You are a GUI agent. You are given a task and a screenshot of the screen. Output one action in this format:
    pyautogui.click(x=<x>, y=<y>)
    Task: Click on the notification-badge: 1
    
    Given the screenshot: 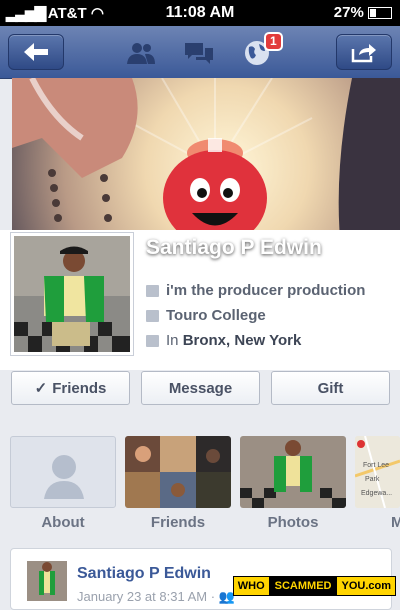 What is the action you would take?
    pyautogui.click(x=273, y=41)
    